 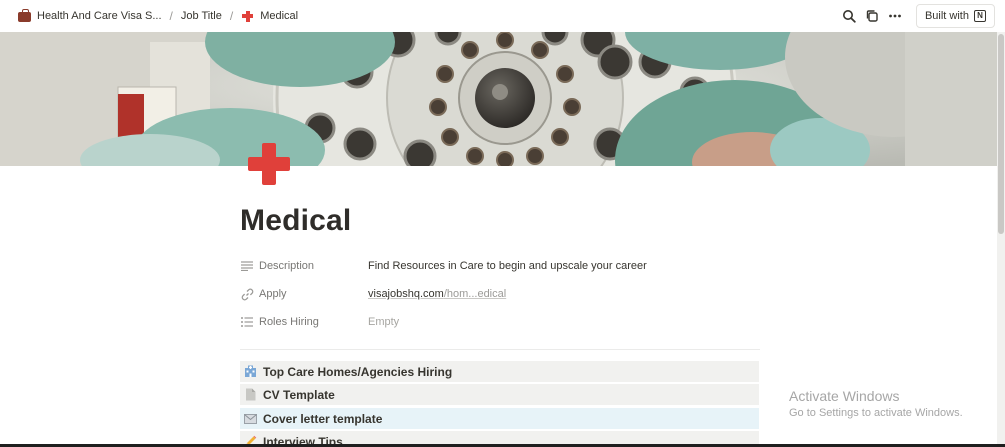 I want to click on toolbar: Built with N, so click(x=916, y=16).